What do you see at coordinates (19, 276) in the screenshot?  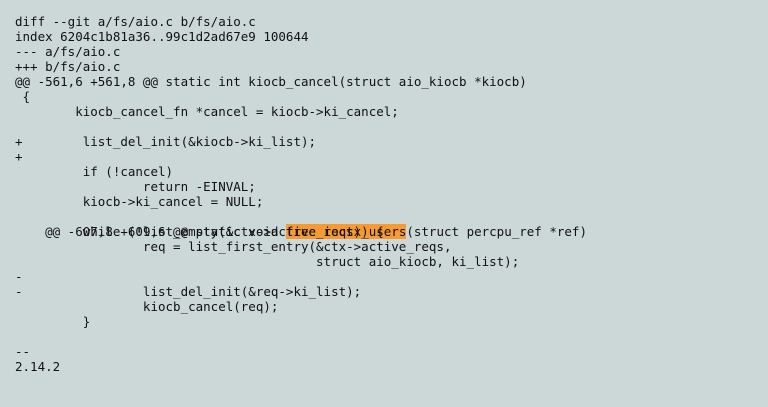 I see `hunk2-line-4: -` at bounding box center [19, 276].